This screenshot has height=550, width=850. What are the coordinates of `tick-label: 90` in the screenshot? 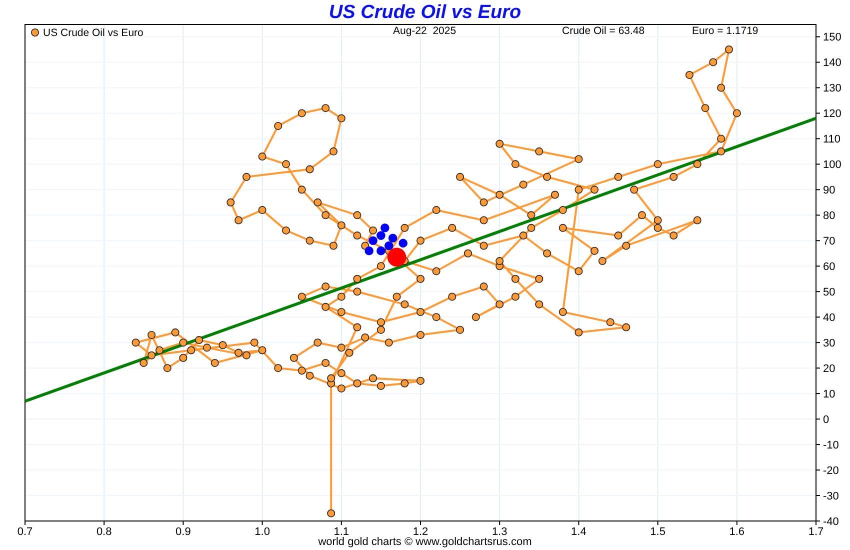 It's located at (829, 190).